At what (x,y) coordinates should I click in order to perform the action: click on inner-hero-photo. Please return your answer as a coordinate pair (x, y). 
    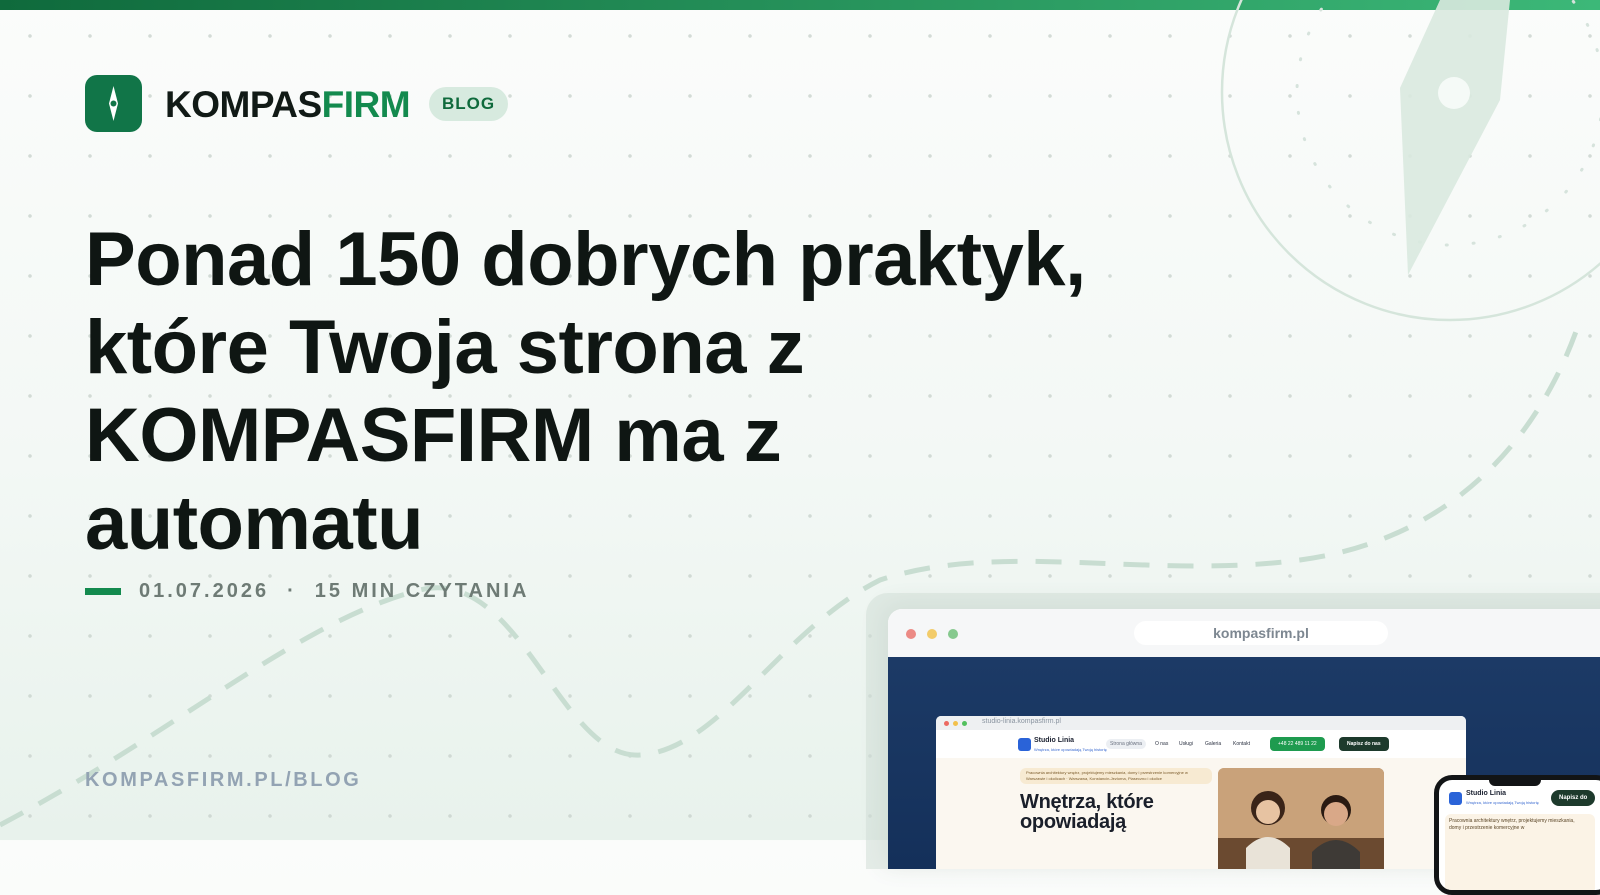
    Looking at the image, I should click on (1301, 818).